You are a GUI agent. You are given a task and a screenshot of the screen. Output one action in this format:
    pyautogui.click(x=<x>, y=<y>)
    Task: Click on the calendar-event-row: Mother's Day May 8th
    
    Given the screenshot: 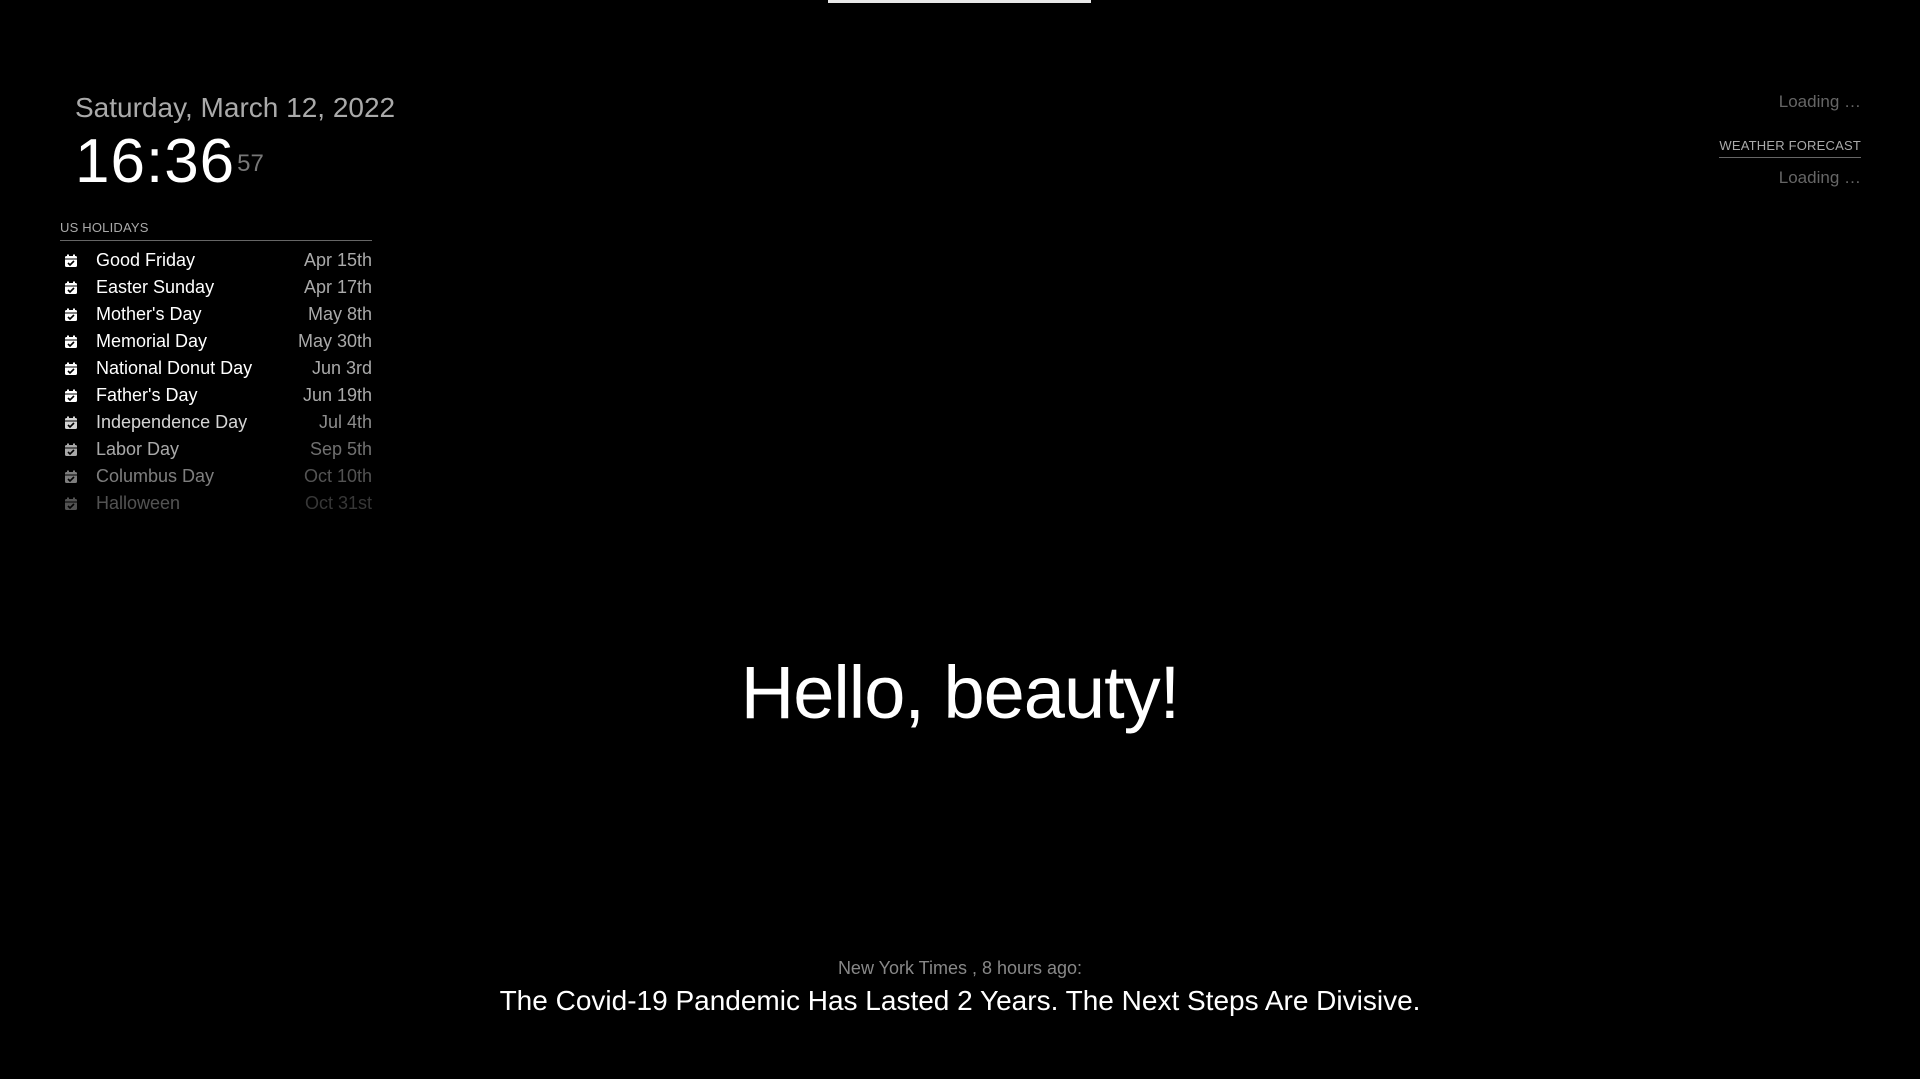 What is the action you would take?
    pyautogui.click(x=216, y=314)
    